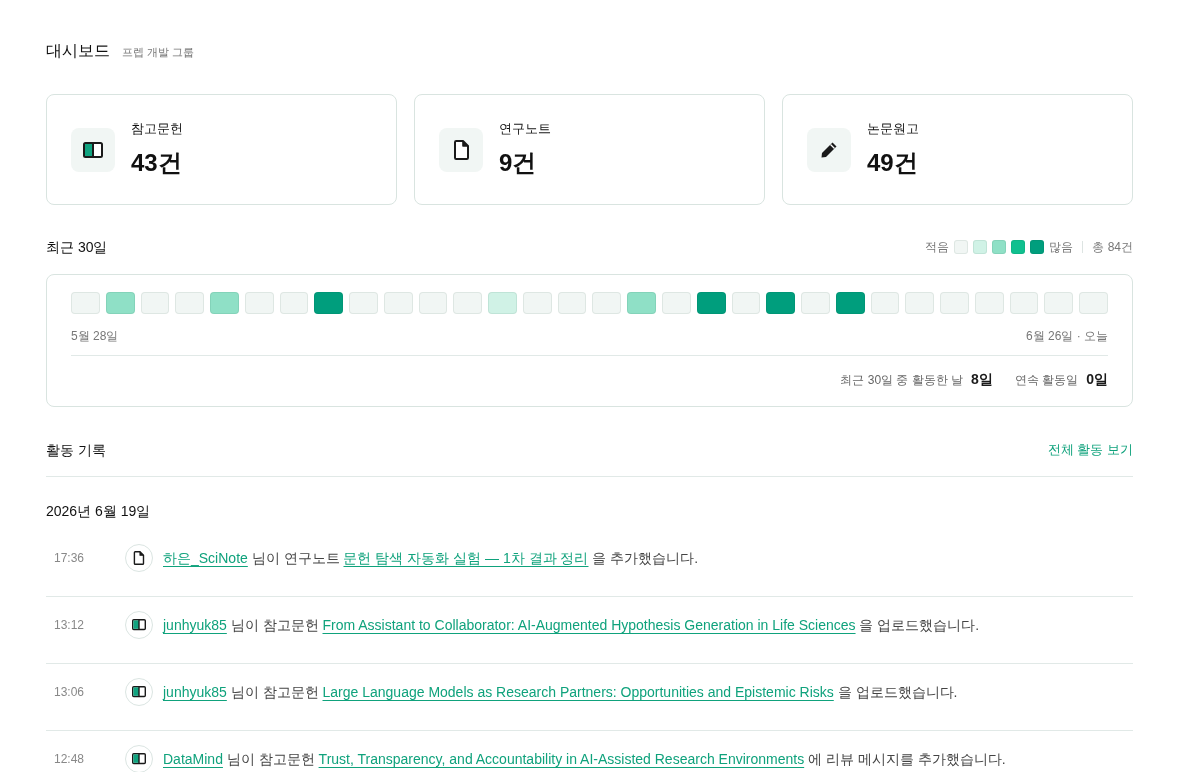  I want to click on pencil-icon, so click(829, 149).